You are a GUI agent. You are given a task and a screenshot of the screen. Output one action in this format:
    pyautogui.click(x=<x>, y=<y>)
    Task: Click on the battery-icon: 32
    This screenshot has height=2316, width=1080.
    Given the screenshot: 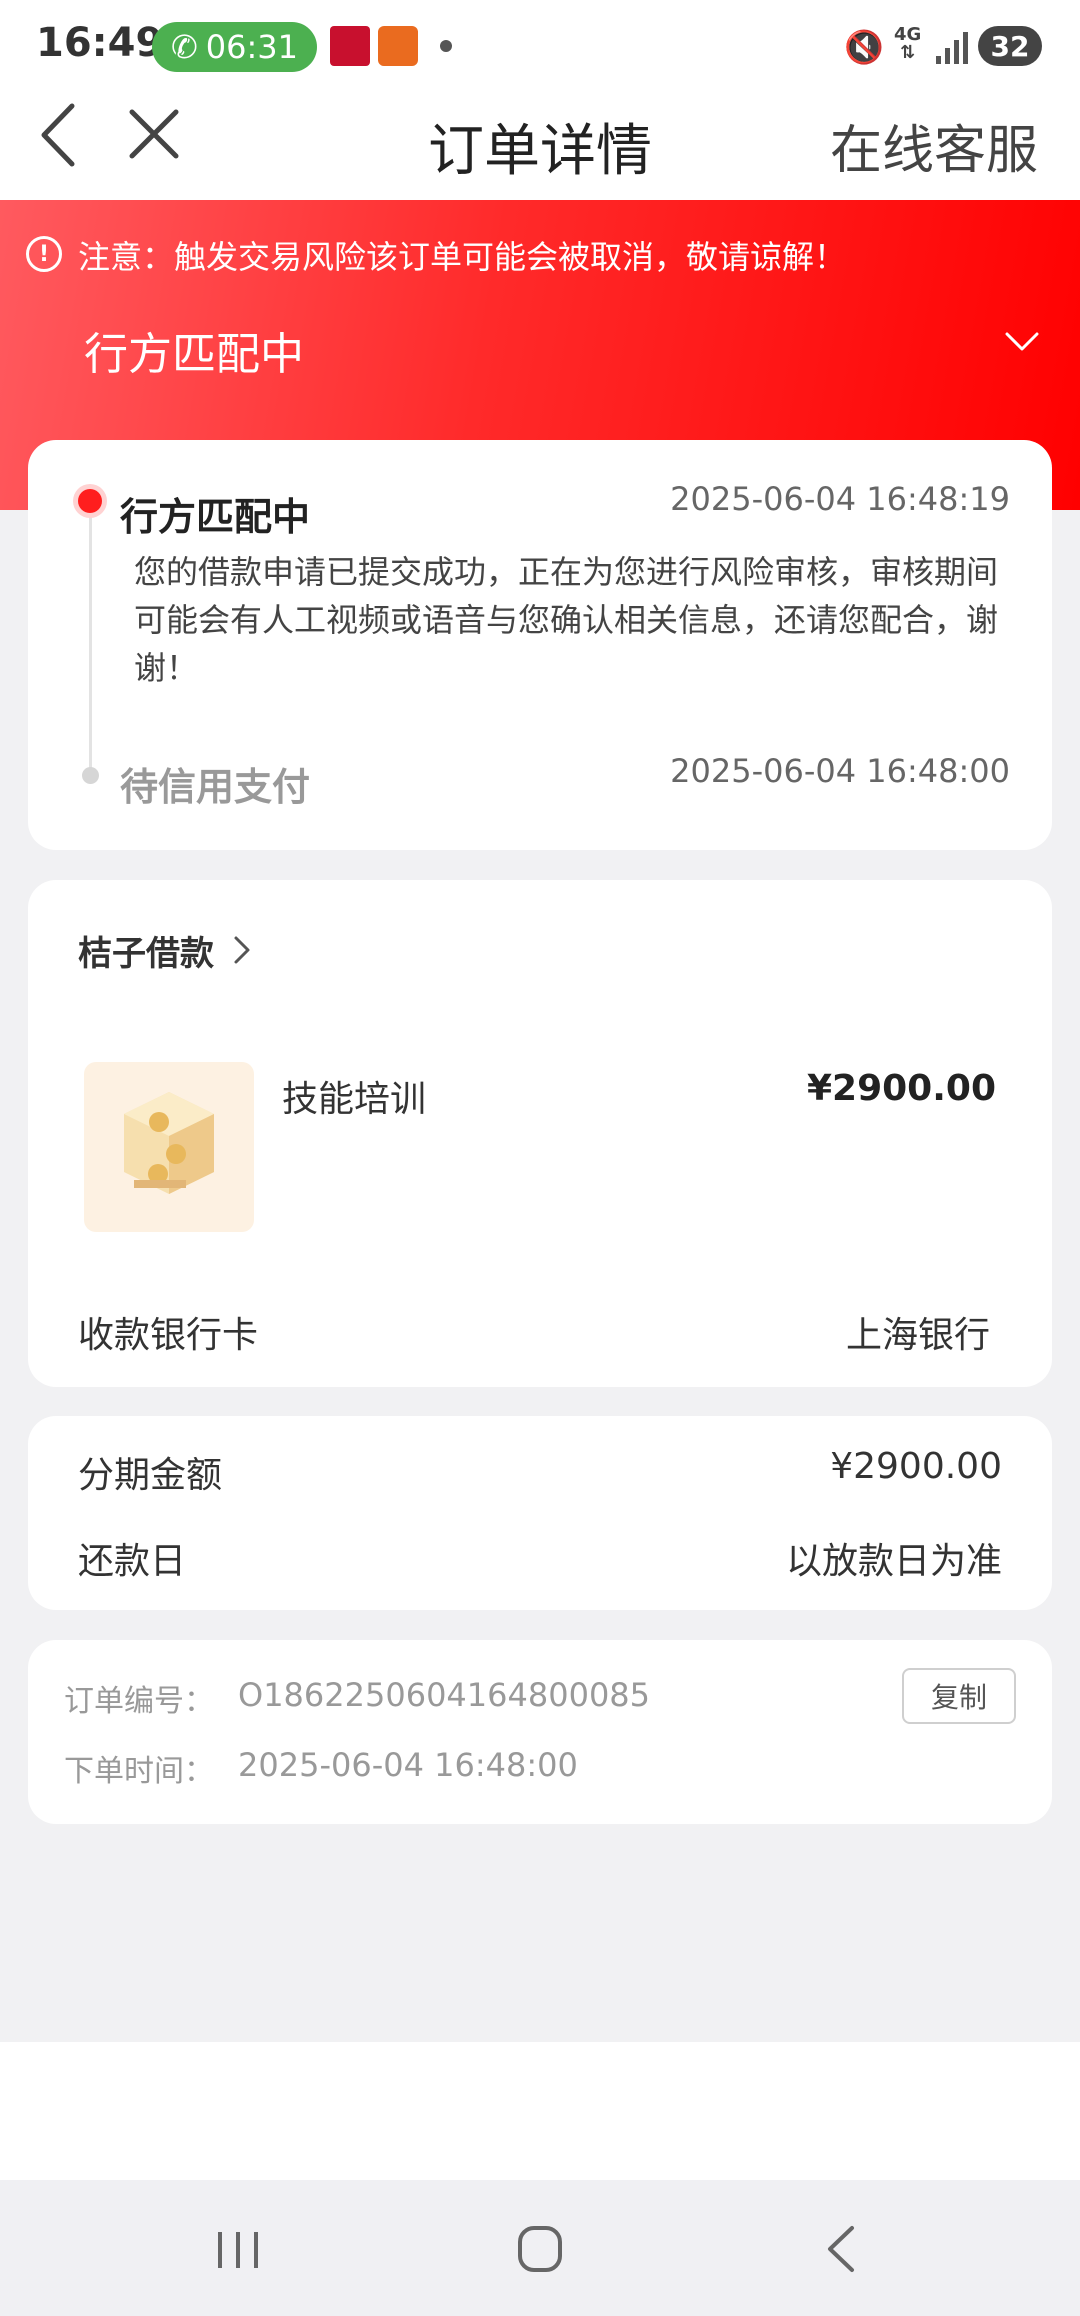 What is the action you would take?
    pyautogui.click(x=1010, y=46)
    